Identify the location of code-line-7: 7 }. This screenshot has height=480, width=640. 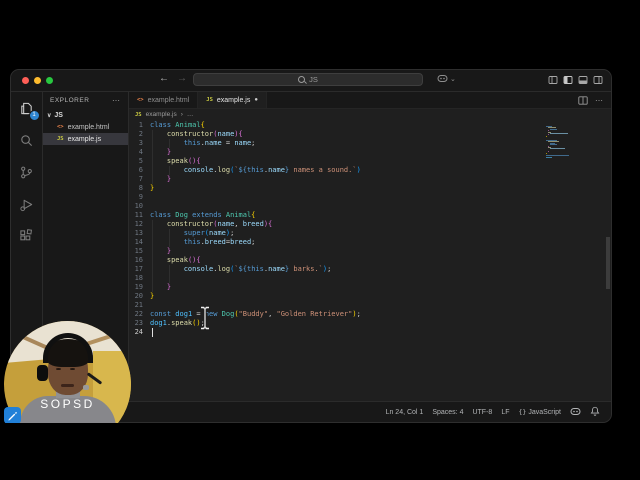
(370, 179).